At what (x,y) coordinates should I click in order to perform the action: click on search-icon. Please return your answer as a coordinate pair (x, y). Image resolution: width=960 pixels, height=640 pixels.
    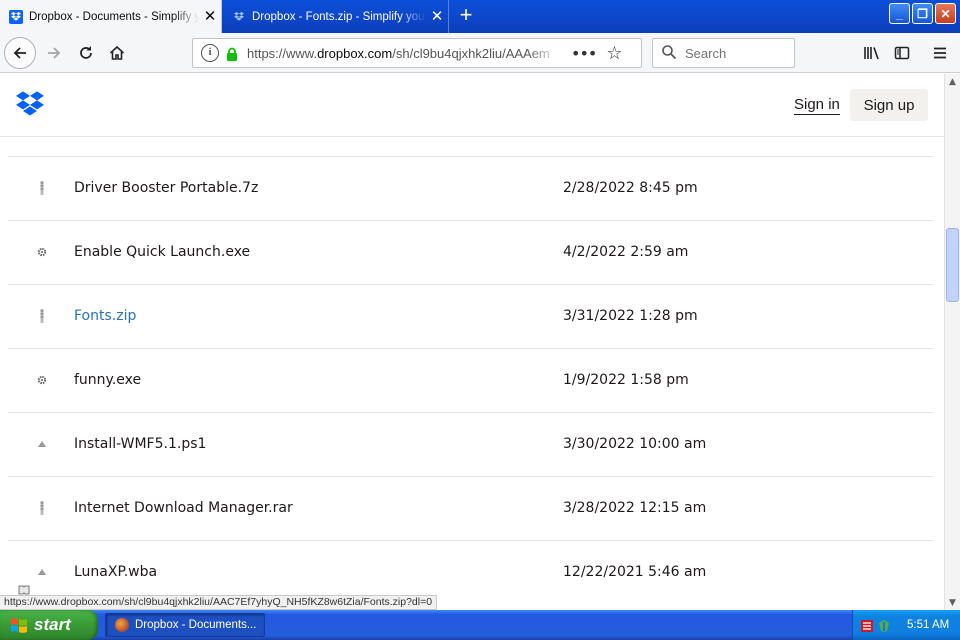
    Looking at the image, I should click on (670, 53).